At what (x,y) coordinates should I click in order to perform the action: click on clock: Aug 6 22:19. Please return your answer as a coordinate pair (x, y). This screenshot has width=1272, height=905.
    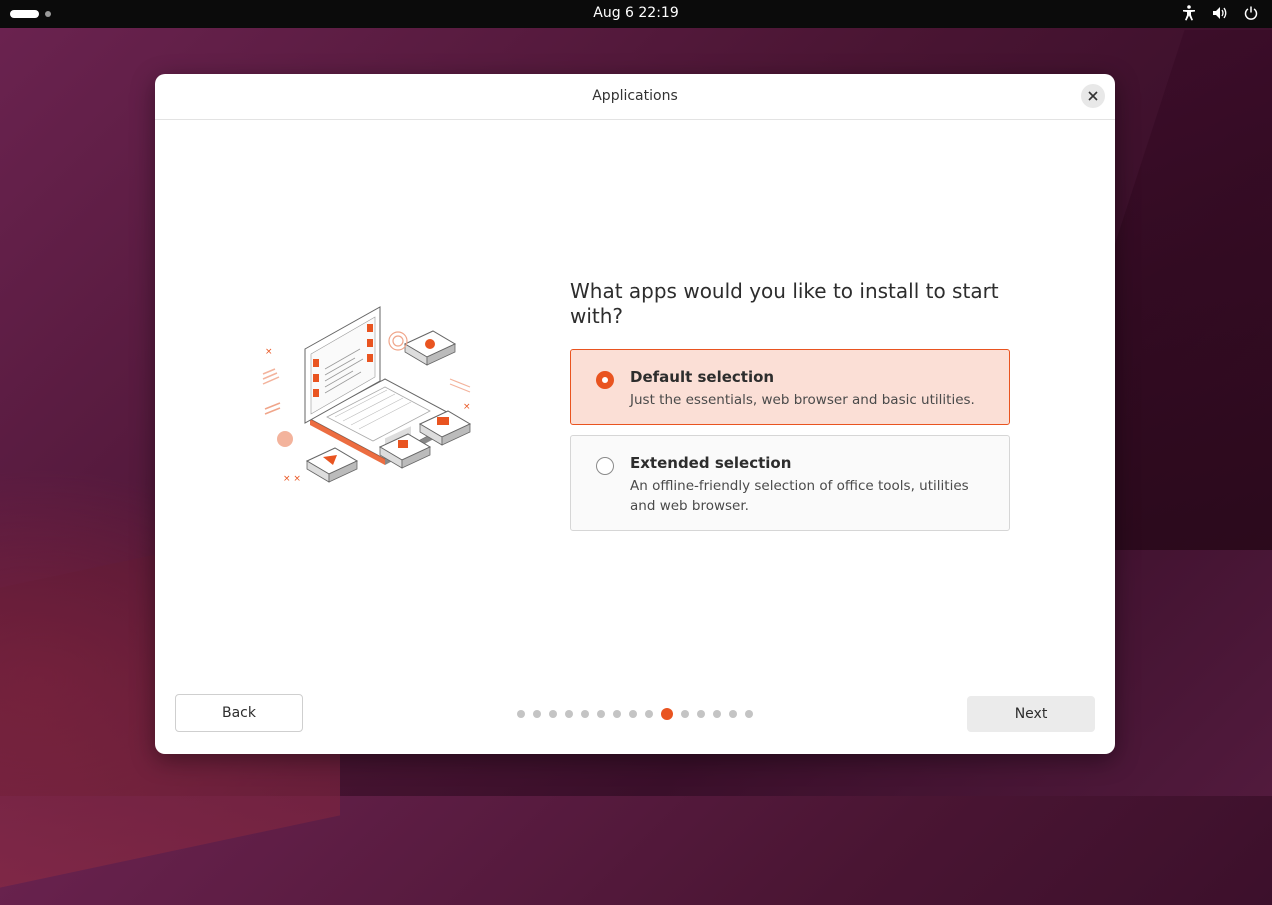
    Looking at the image, I should click on (636, 13).